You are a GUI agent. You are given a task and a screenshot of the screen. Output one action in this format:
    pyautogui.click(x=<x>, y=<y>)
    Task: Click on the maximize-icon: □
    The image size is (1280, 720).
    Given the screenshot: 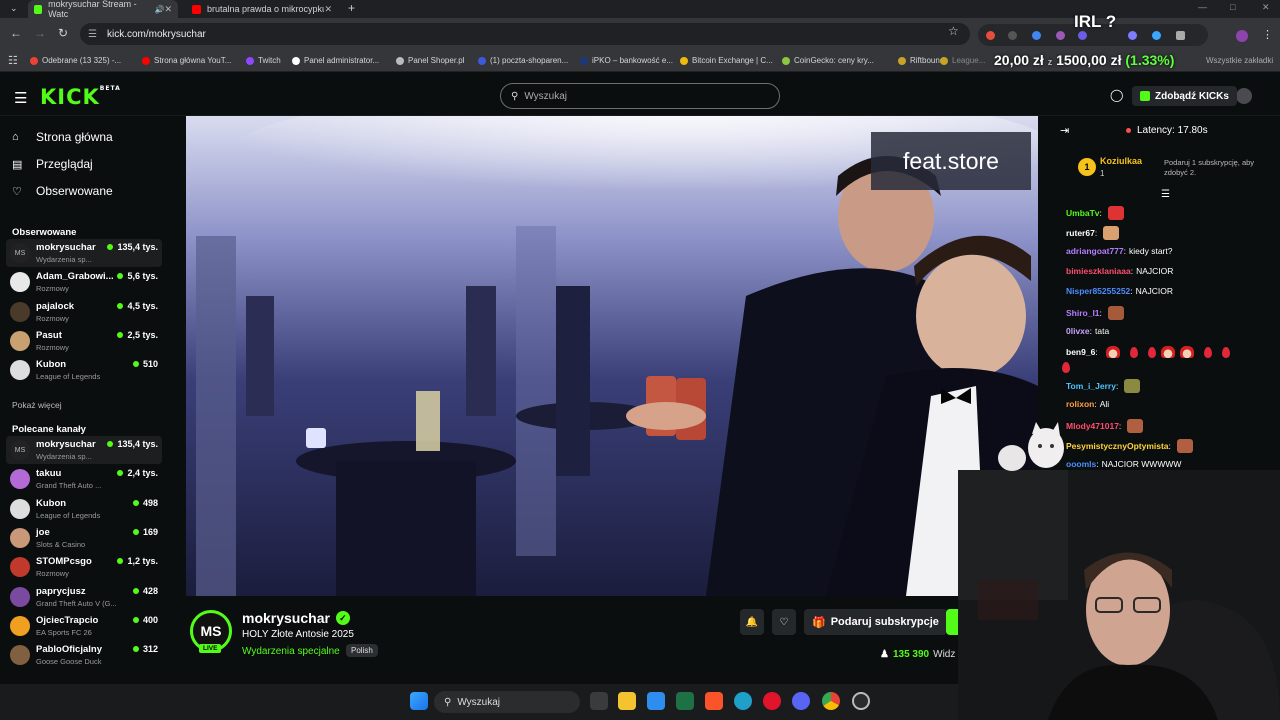 What is the action you would take?
    pyautogui.click(x=1232, y=7)
    